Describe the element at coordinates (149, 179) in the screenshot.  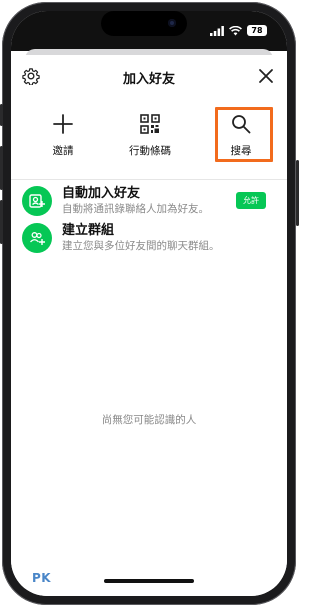
I see `divider` at that location.